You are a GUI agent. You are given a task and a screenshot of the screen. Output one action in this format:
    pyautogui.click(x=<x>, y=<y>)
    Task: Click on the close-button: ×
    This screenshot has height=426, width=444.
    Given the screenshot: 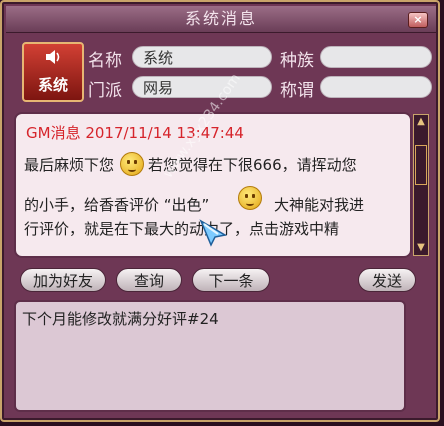 What is the action you would take?
    pyautogui.click(x=418, y=20)
    